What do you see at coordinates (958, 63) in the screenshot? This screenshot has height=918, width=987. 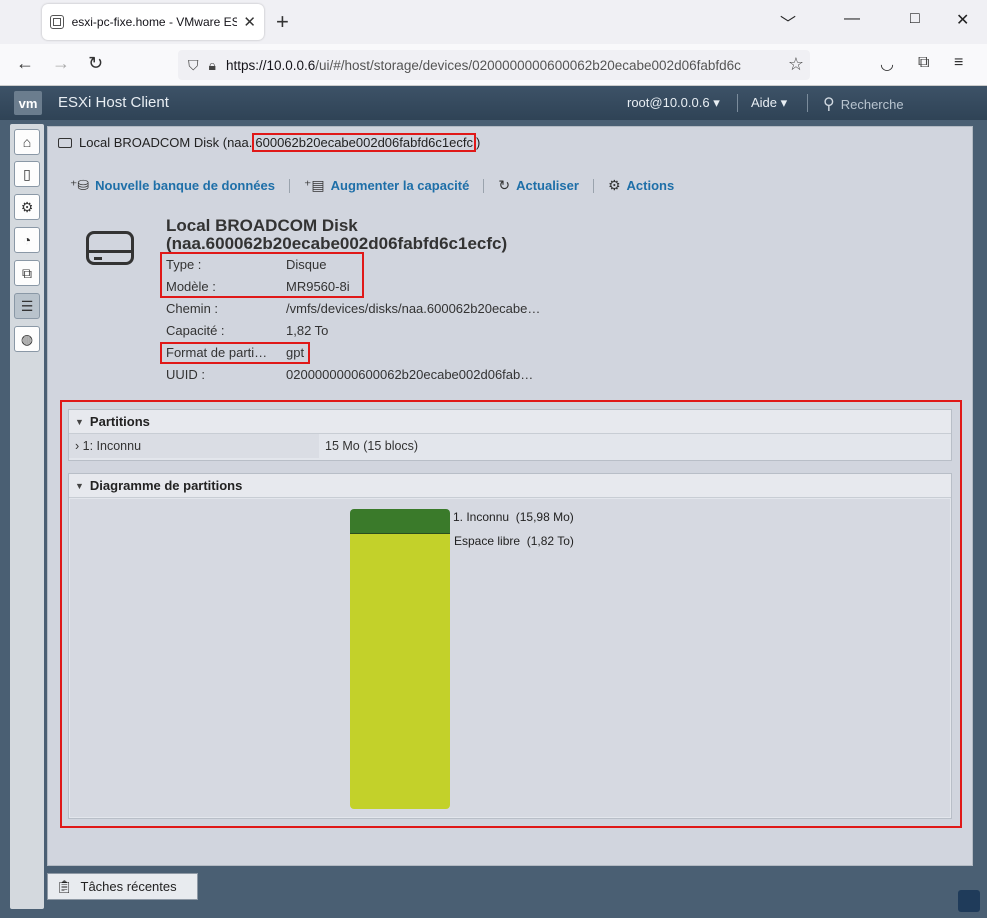 I see `menu-icon: ≡` at bounding box center [958, 63].